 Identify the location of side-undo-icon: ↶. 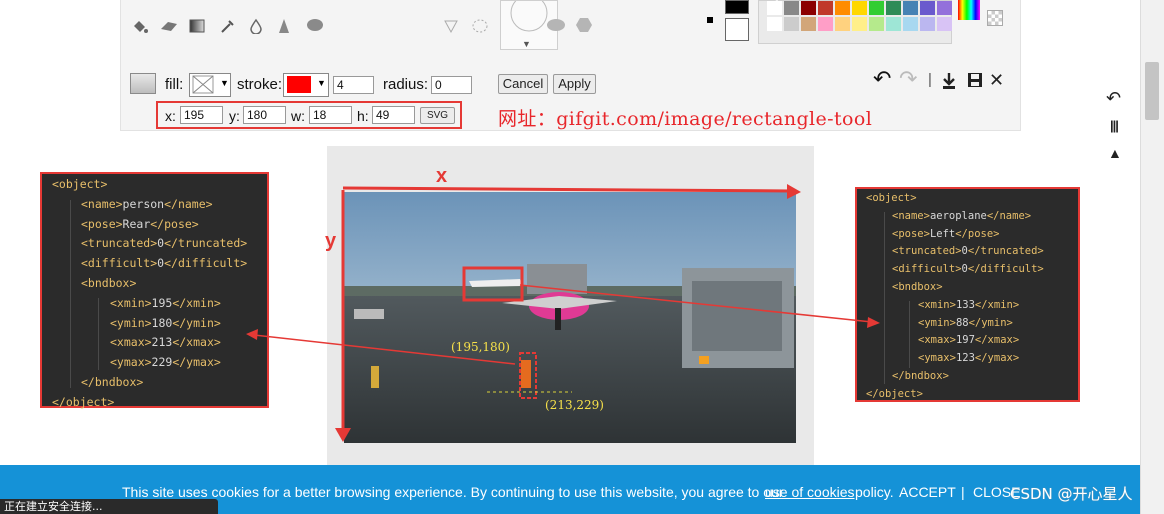
(1113, 98).